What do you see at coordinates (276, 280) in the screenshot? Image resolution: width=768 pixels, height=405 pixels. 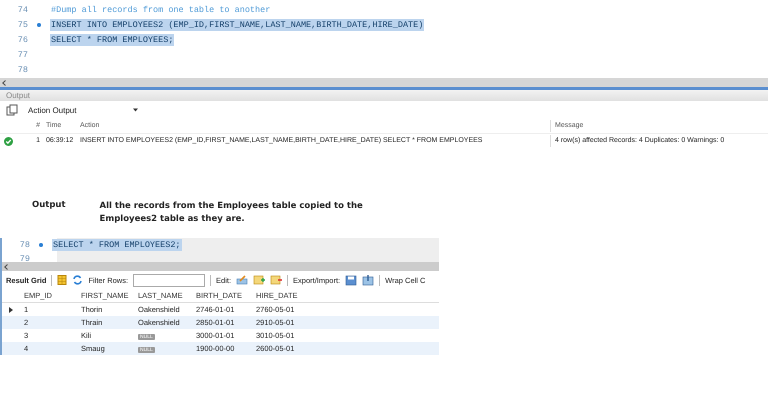 I see `delete-row-icon` at bounding box center [276, 280].